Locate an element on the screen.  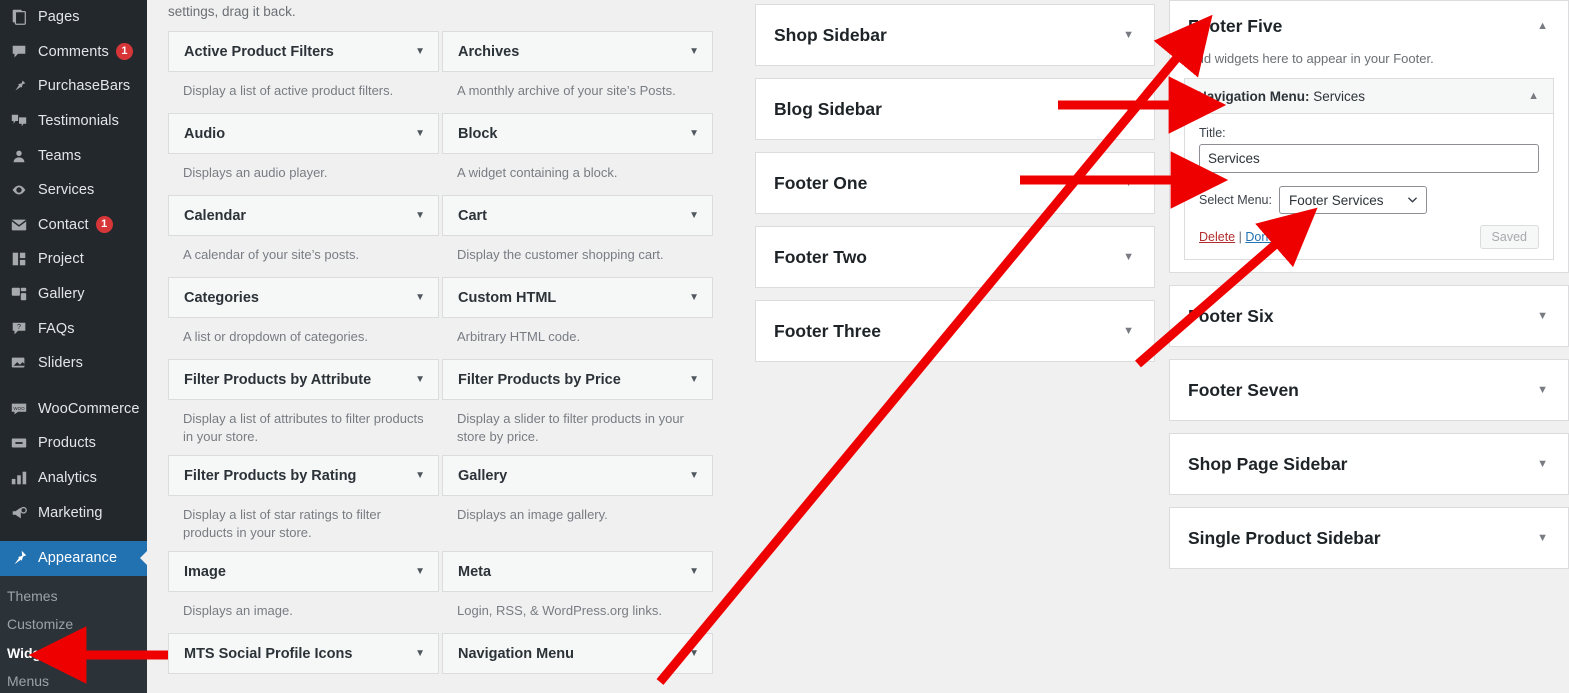
sidebar-panel-header: Footer Two ▼ is located at coordinates (955, 257).